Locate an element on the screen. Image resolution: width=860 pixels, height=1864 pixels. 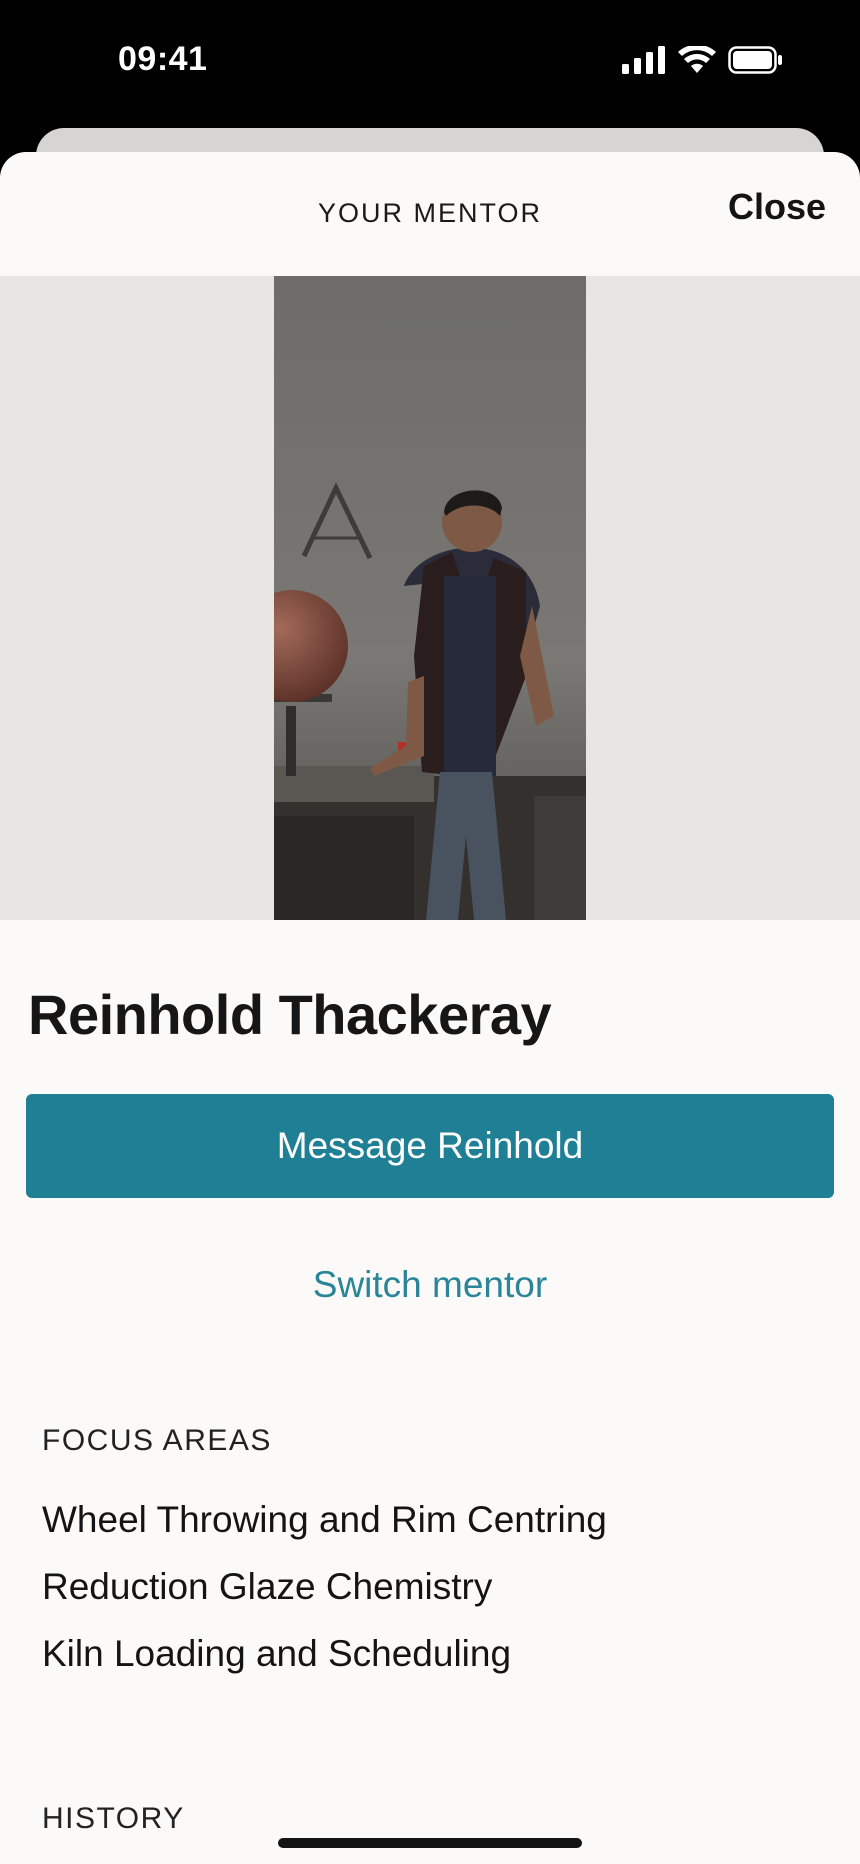
cellular-signal-icon is located at coordinates (643, 60).